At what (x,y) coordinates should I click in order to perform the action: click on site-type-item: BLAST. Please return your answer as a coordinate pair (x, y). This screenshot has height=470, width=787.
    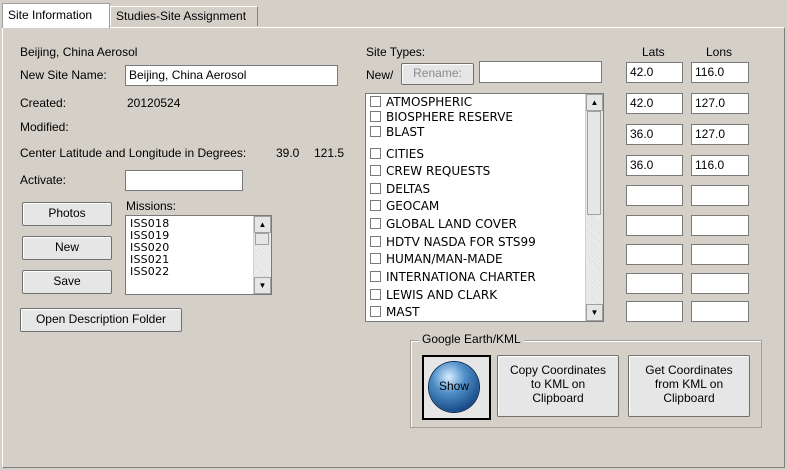
    Looking at the image, I should click on (397, 132).